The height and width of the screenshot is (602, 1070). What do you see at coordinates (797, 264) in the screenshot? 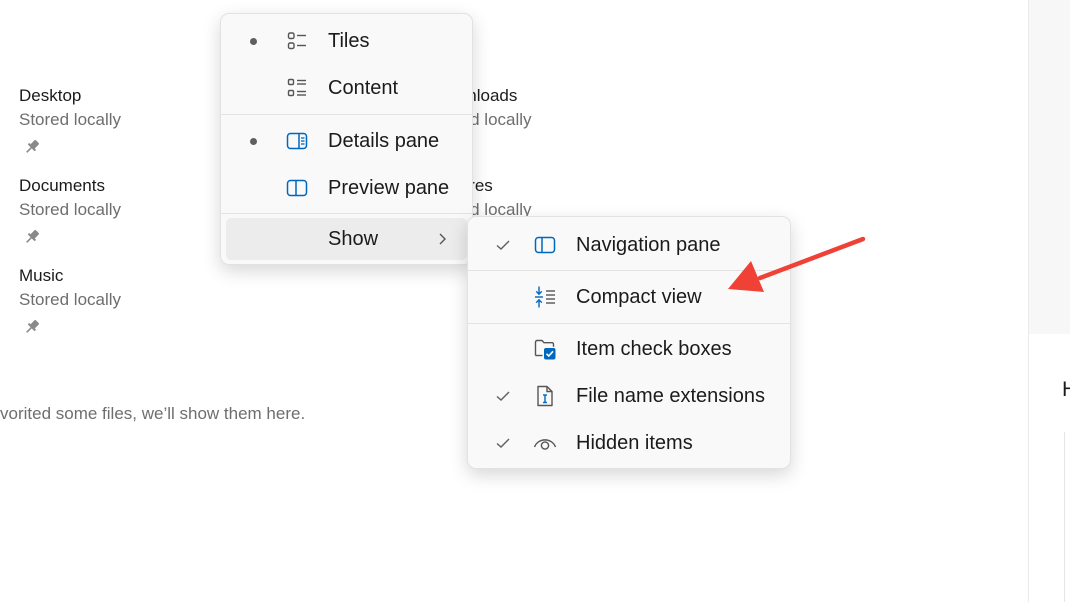
I see `annotation-arrow-icon` at bounding box center [797, 264].